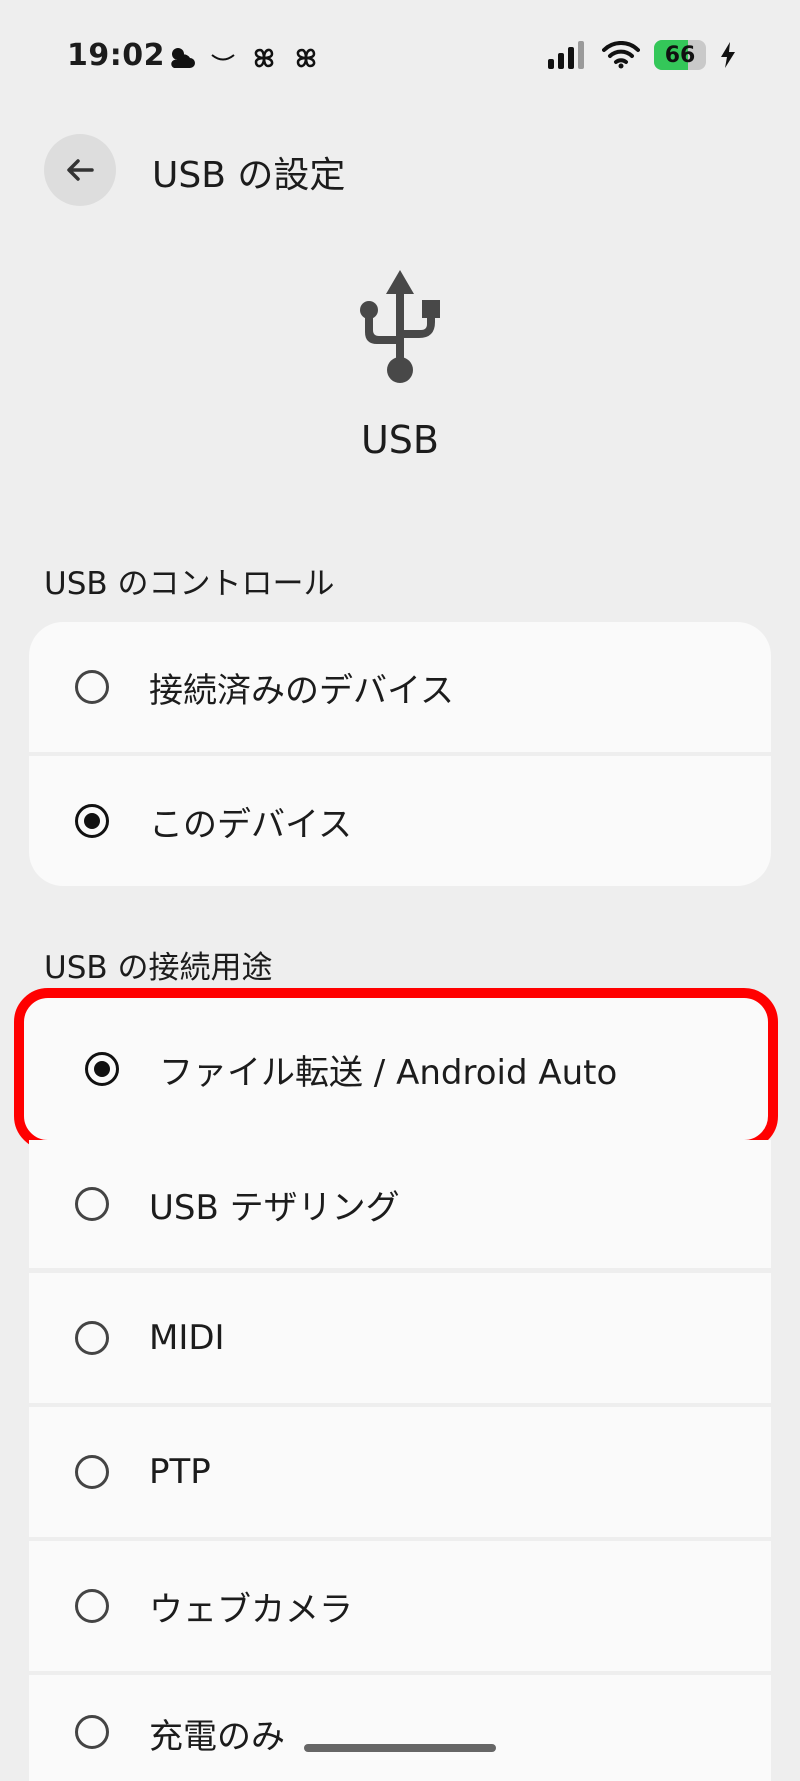 This screenshot has width=800, height=1781. What do you see at coordinates (251, 1609) in the screenshot?
I see `option-label: ウェブカメラ` at bounding box center [251, 1609].